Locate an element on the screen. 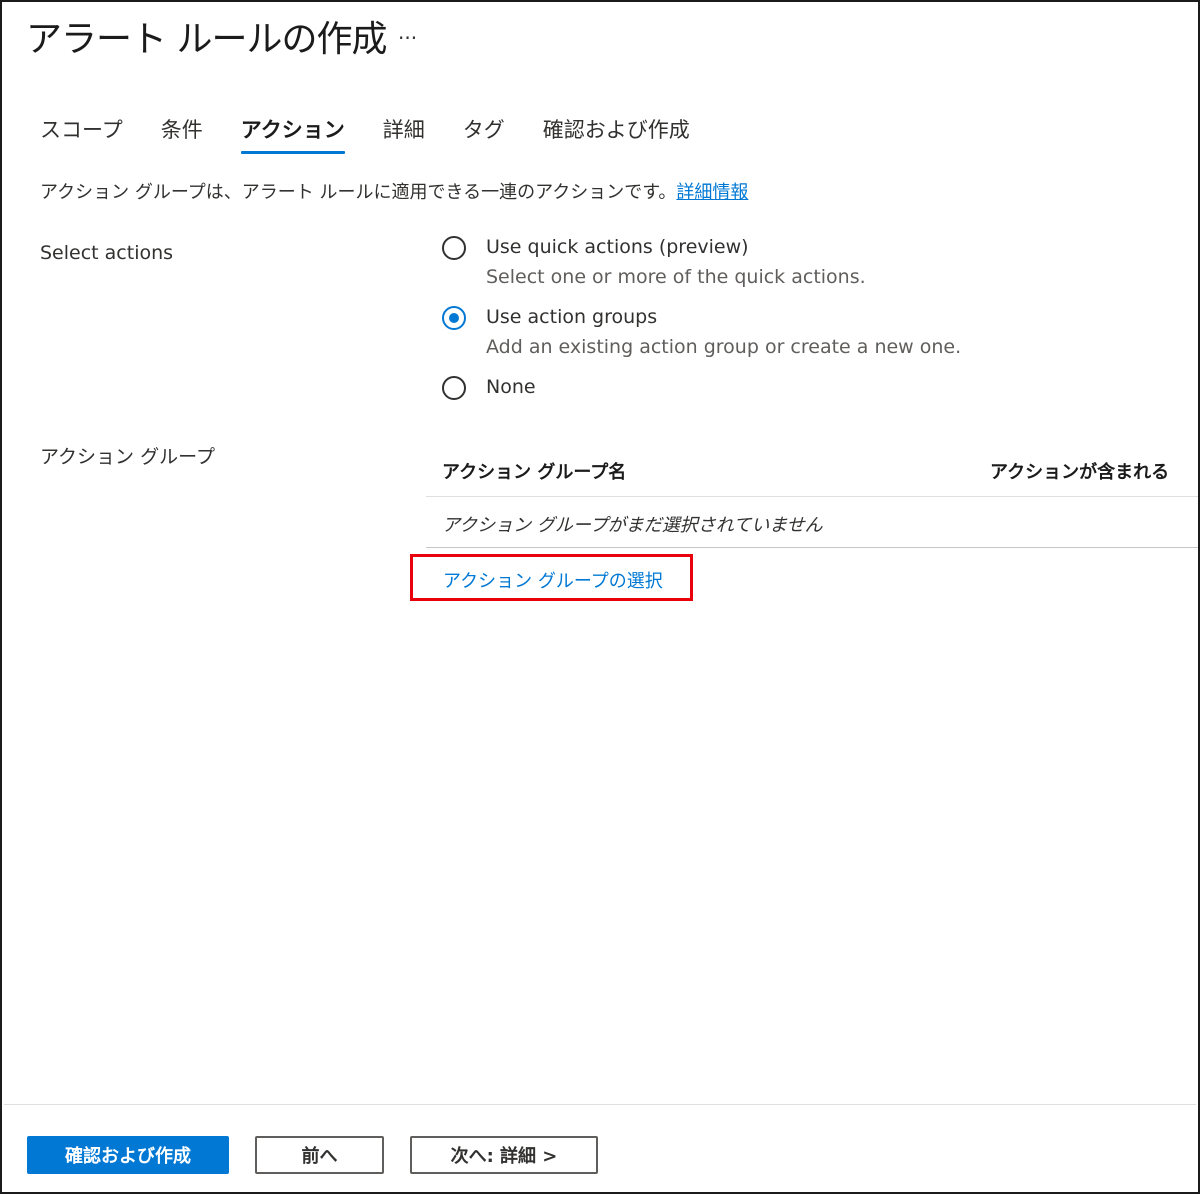 The image size is (1200, 1194). review-create-button: 確認および作成 is located at coordinates (128, 1155).